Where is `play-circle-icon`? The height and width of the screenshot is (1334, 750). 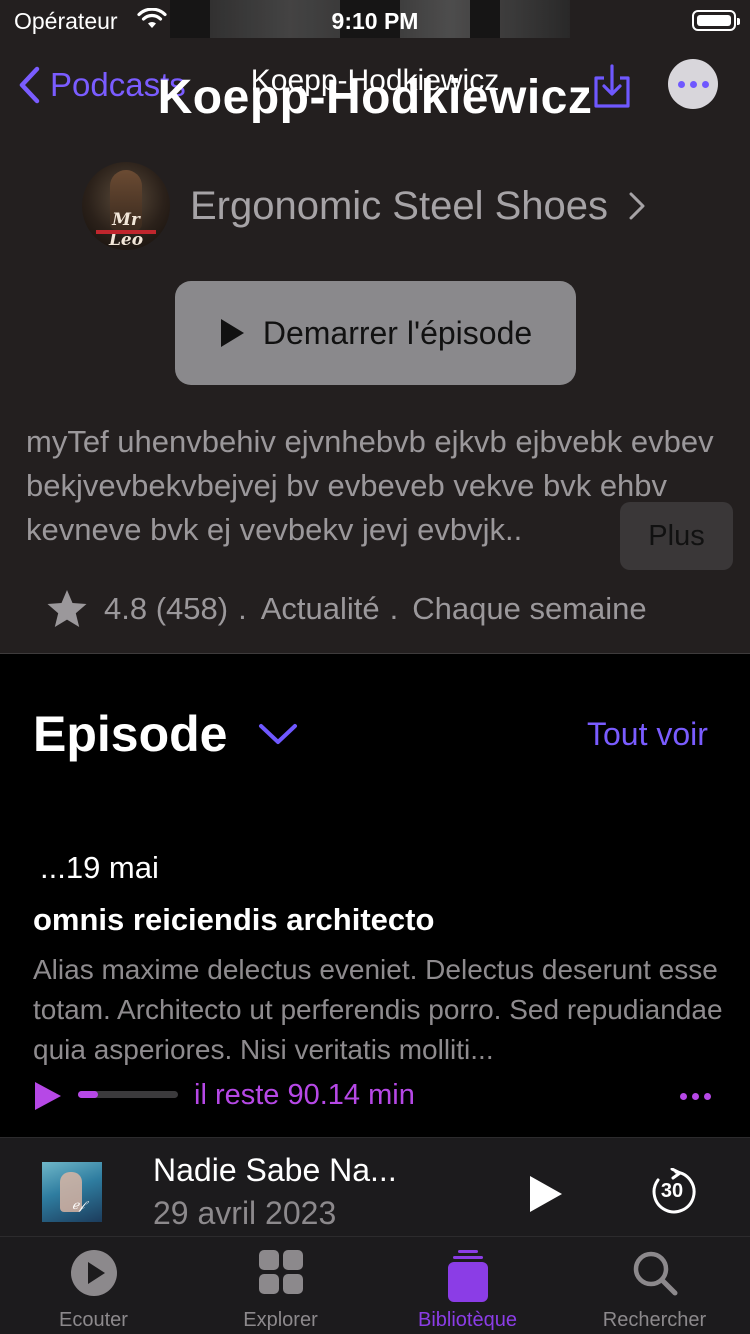 play-circle-icon is located at coordinates (93, 1273).